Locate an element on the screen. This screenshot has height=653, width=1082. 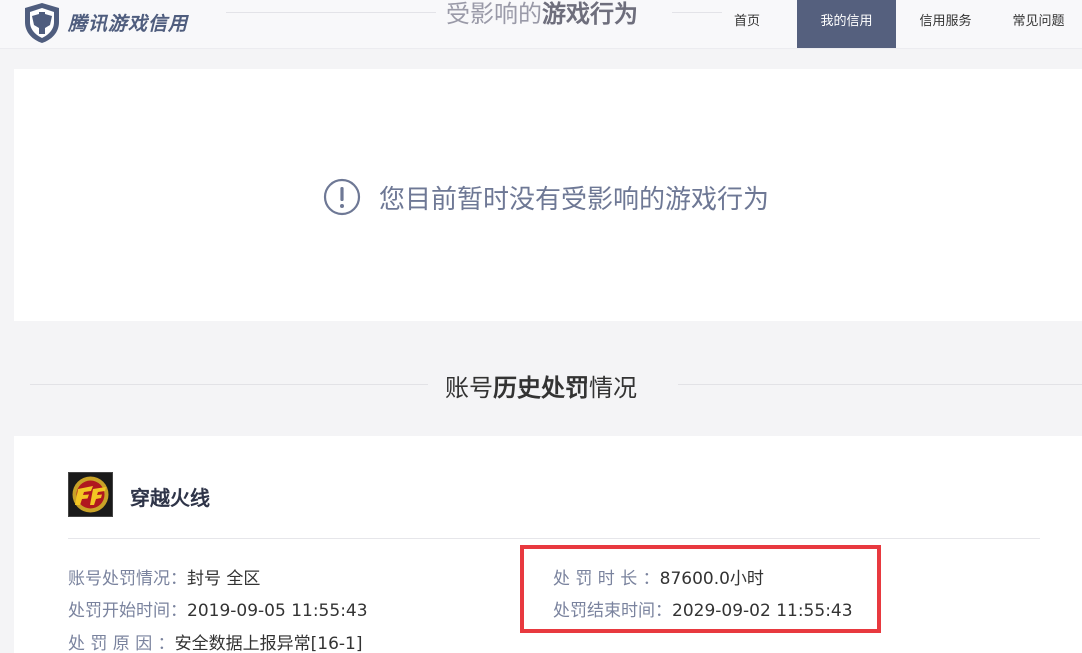
game-name: 穿越火线 is located at coordinates (170, 498).